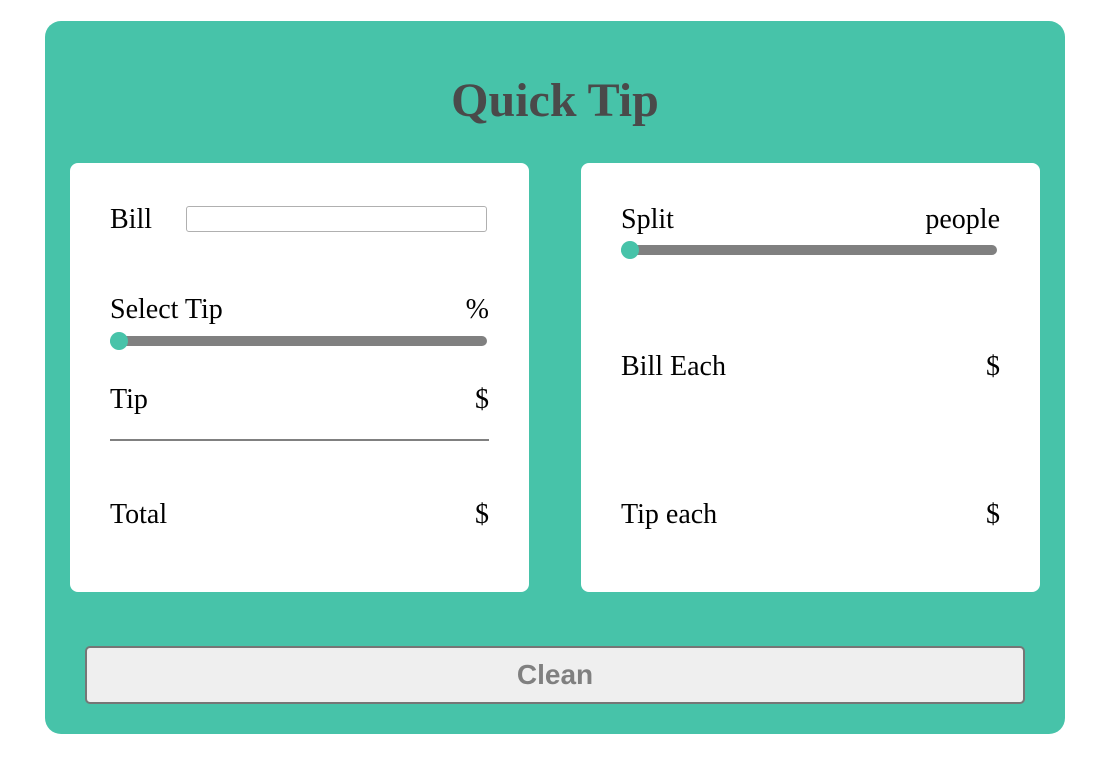  I want to click on tip-slider-thumb, so click(119, 341).